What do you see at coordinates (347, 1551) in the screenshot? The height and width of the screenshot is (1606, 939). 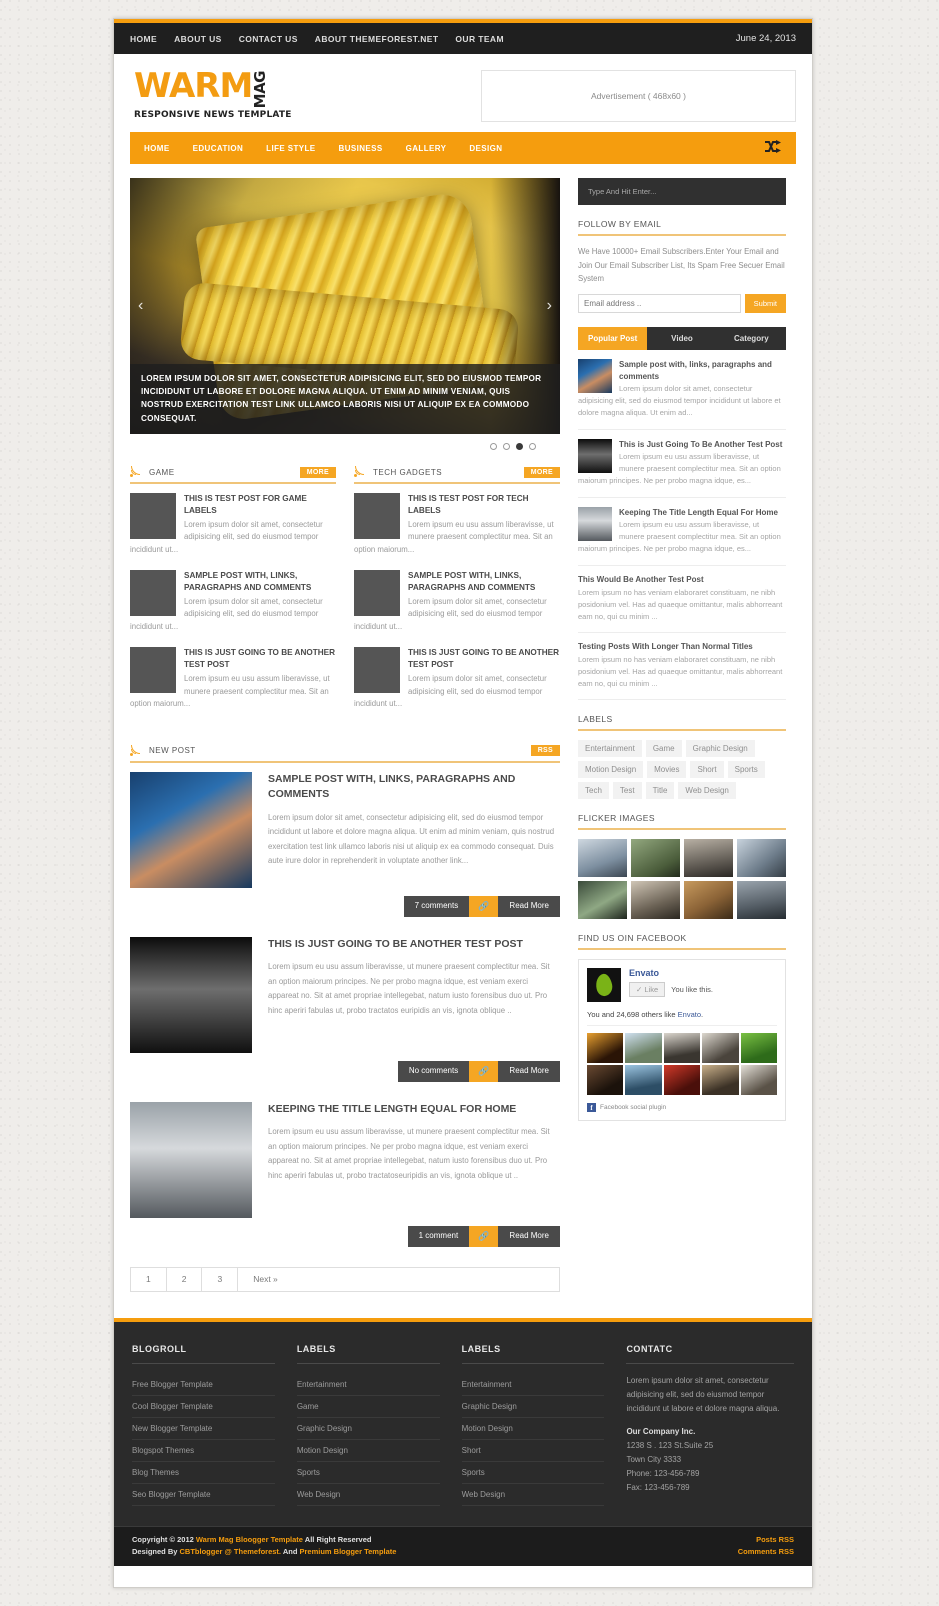 I see `premium-template-link: Premium Blogger Template` at bounding box center [347, 1551].